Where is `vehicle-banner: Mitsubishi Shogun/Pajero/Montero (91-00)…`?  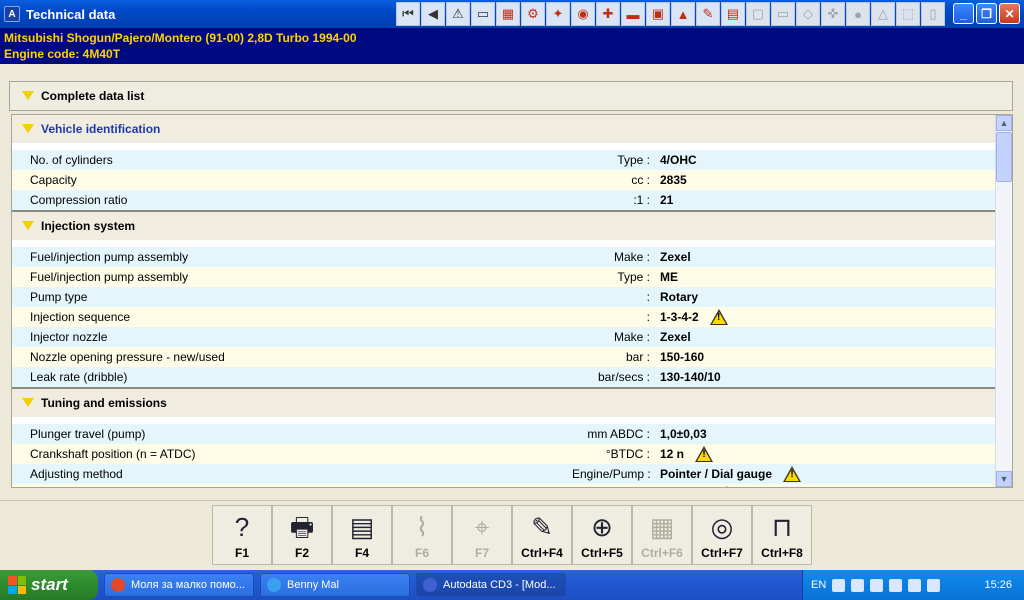 vehicle-banner: Mitsubishi Shogun/Pajero/Montero (91-00)… is located at coordinates (512, 46).